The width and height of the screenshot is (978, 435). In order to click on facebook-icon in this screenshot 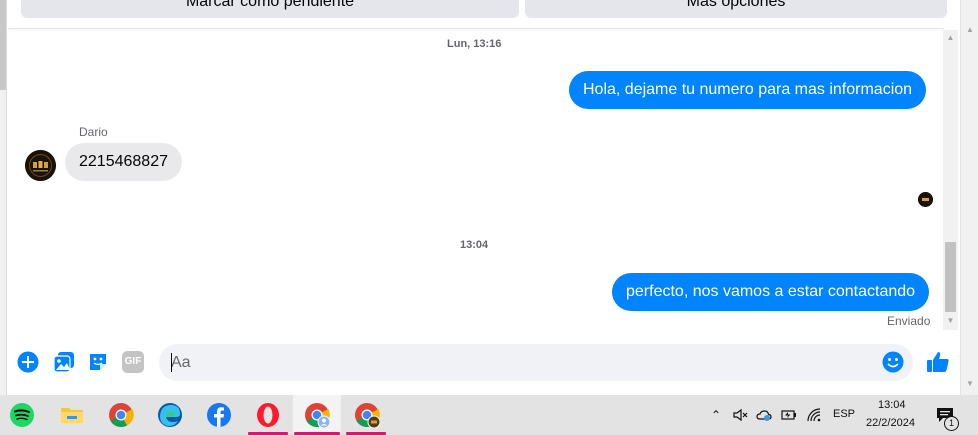, I will do `click(219, 415)`.